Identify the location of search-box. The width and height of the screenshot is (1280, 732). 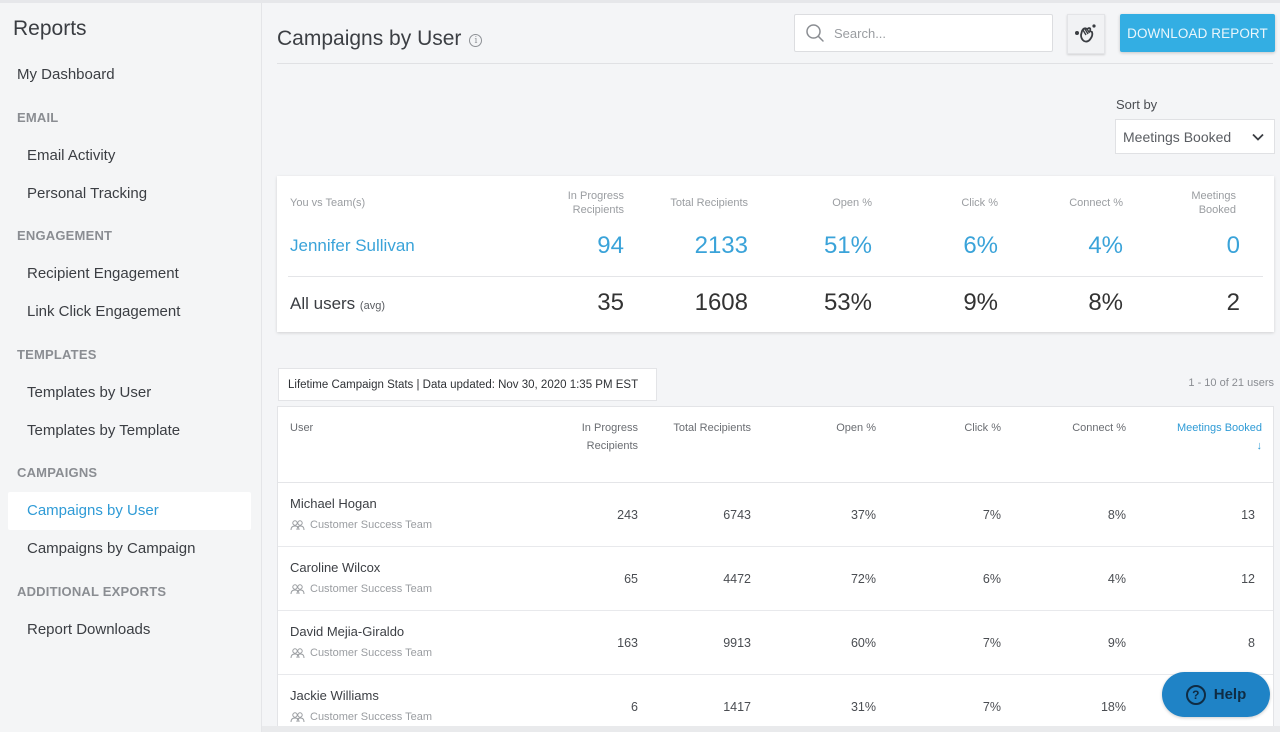
(923, 33).